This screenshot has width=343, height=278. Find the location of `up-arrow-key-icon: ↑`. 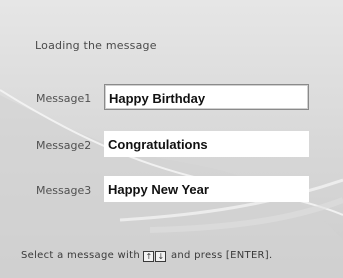

up-arrow-key-icon: ↑ is located at coordinates (149, 256).